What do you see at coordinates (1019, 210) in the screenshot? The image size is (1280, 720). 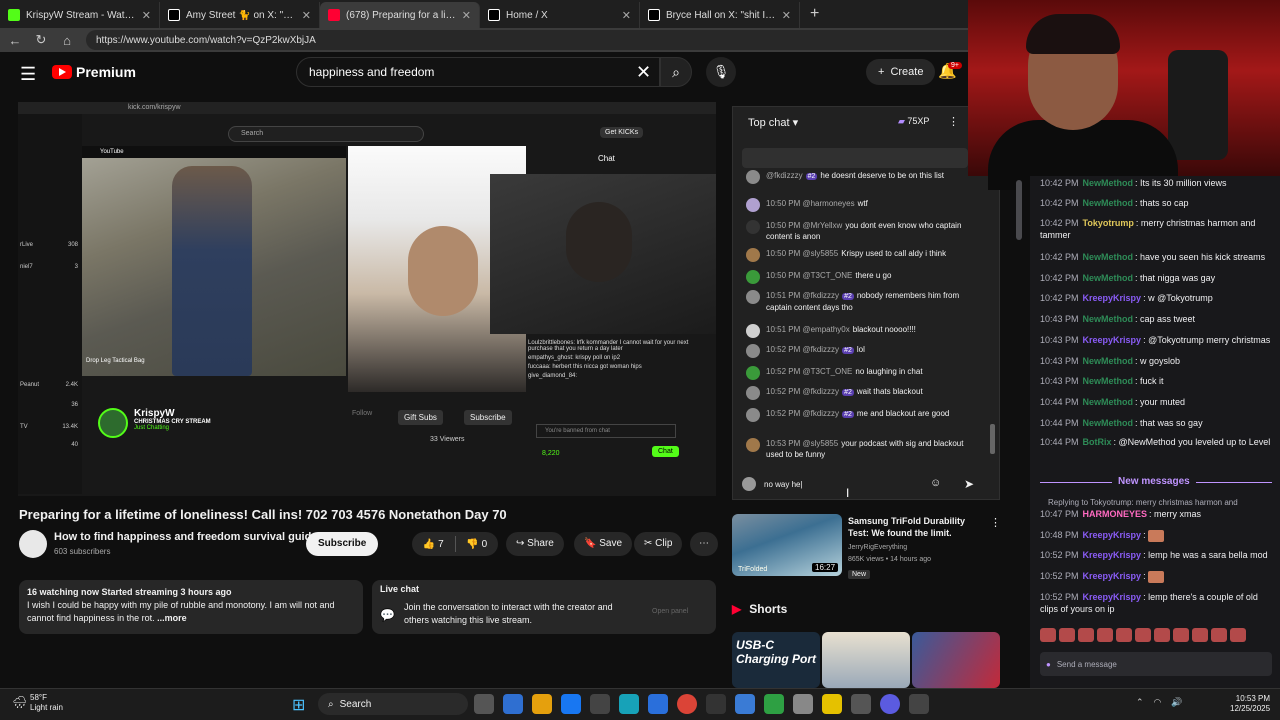 I see `scrollbar` at bounding box center [1019, 210].